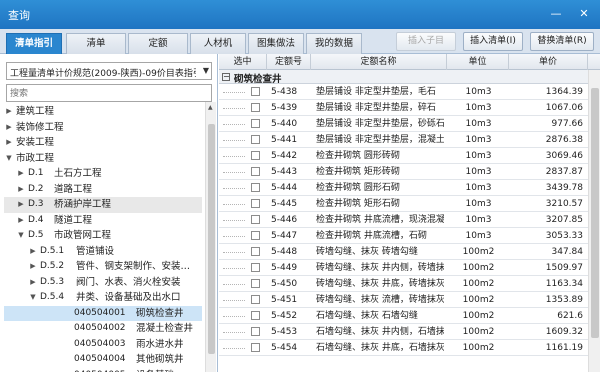  I want to click on search-field, so click(109, 93).